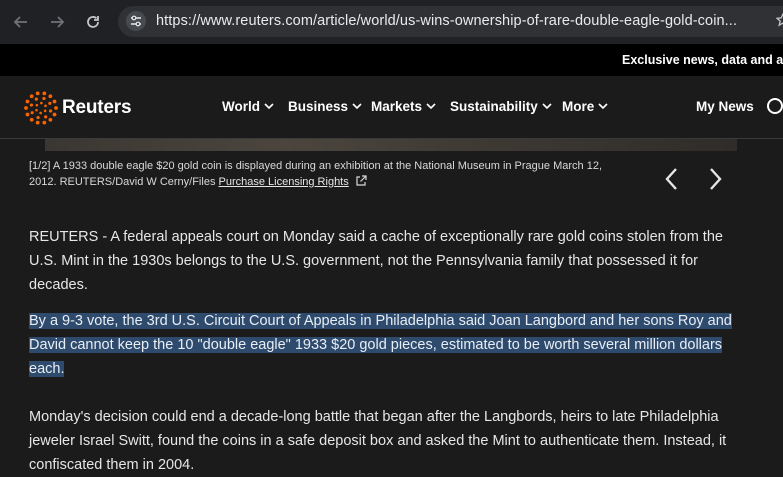 This screenshot has width=783, height=477. I want to click on reload-button, so click(93, 22).